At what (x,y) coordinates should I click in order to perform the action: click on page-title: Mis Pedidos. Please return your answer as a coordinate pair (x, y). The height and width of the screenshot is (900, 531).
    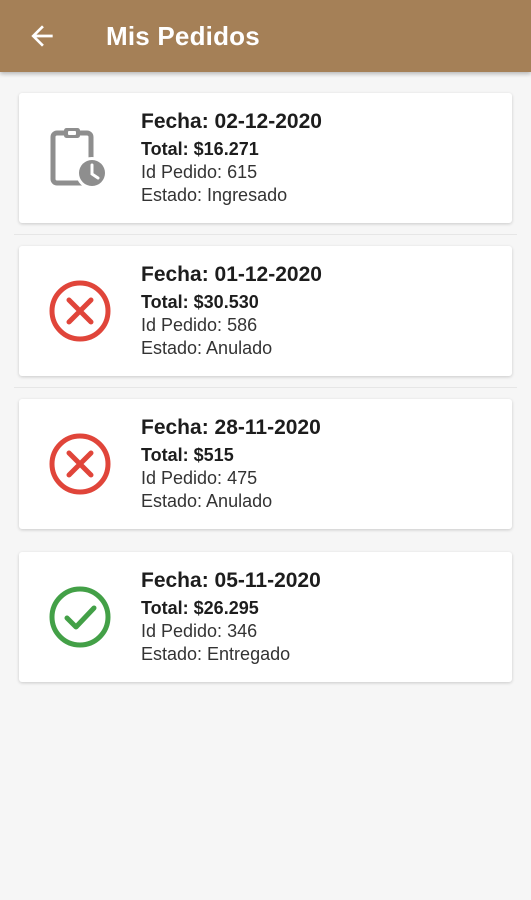
    Looking at the image, I should click on (183, 35).